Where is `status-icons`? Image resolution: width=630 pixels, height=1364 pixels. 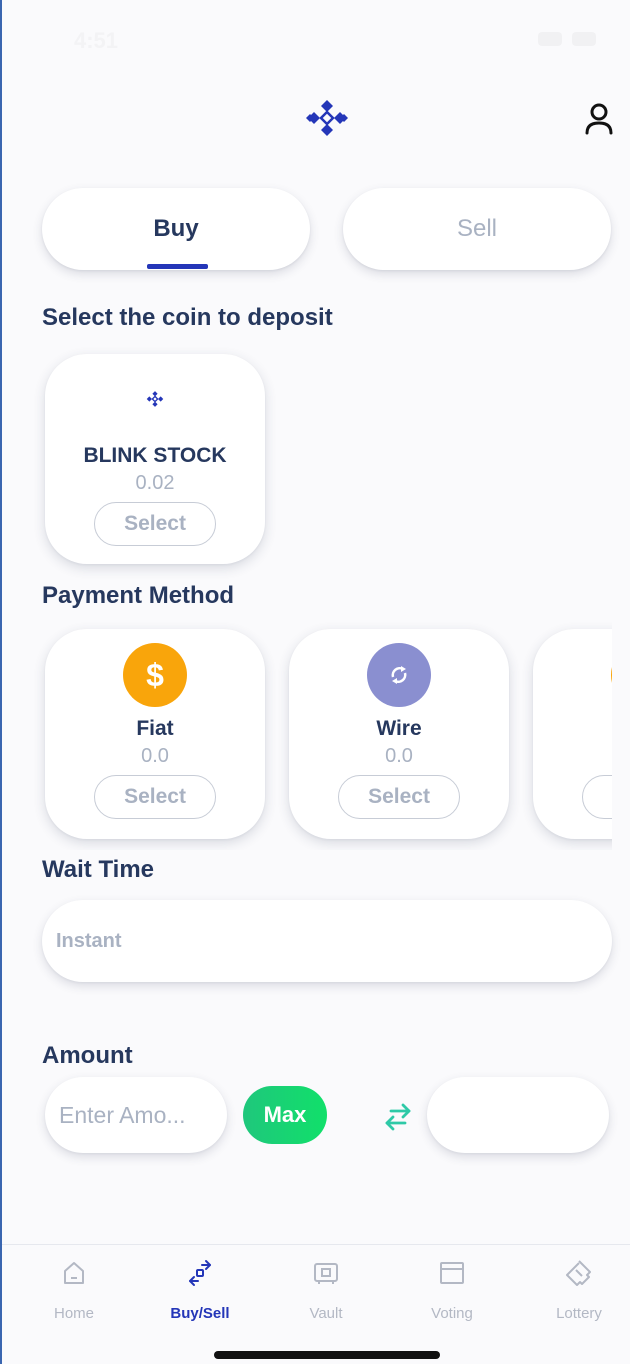 status-icons is located at coordinates (567, 39).